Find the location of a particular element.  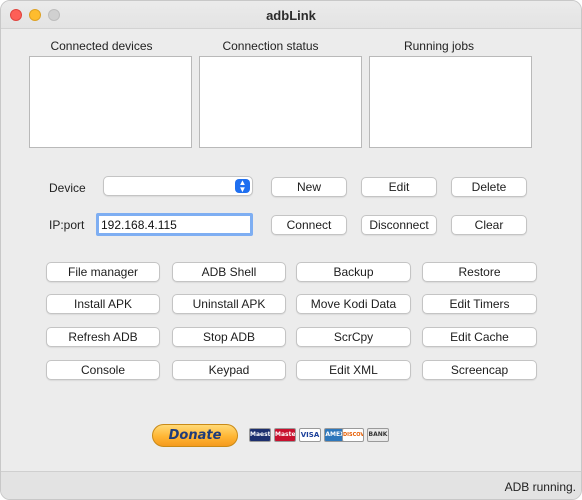

uninstall-apk-button: Uninstall APK is located at coordinates (229, 304).